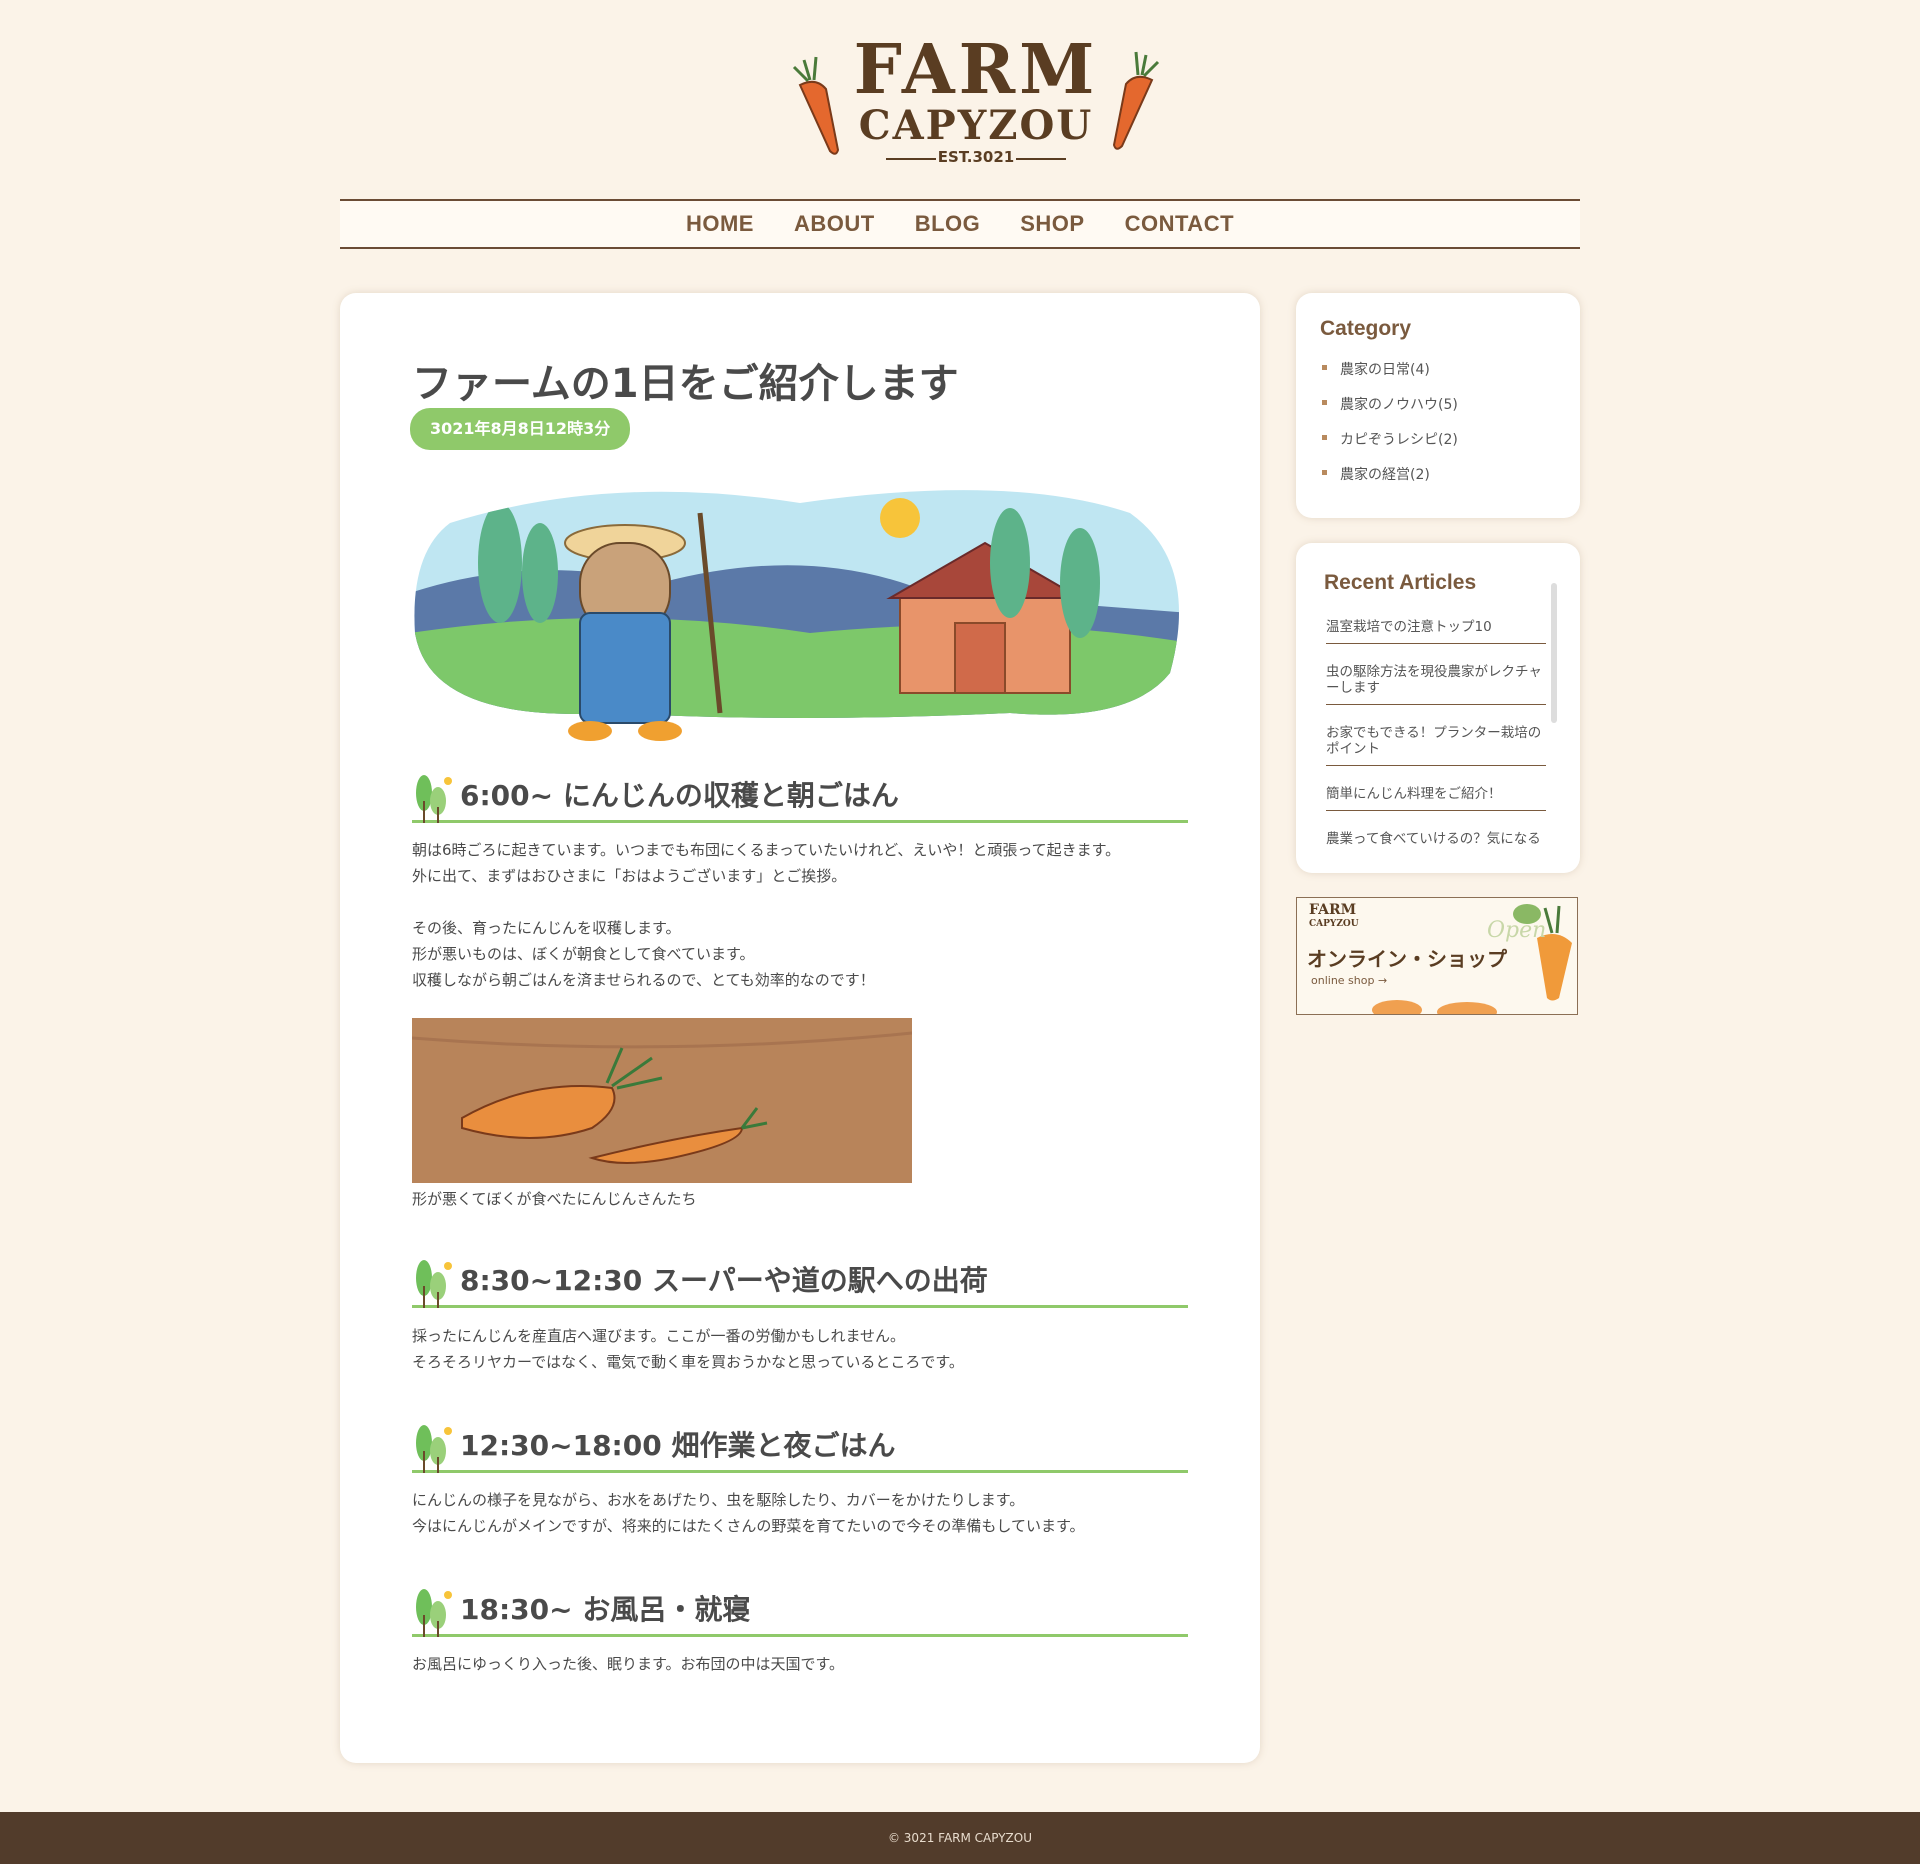 The width and height of the screenshot is (1920, 1864). What do you see at coordinates (976, 157) in the screenshot?
I see `logo-est-text: EST.3021` at bounding box center [976, 157].